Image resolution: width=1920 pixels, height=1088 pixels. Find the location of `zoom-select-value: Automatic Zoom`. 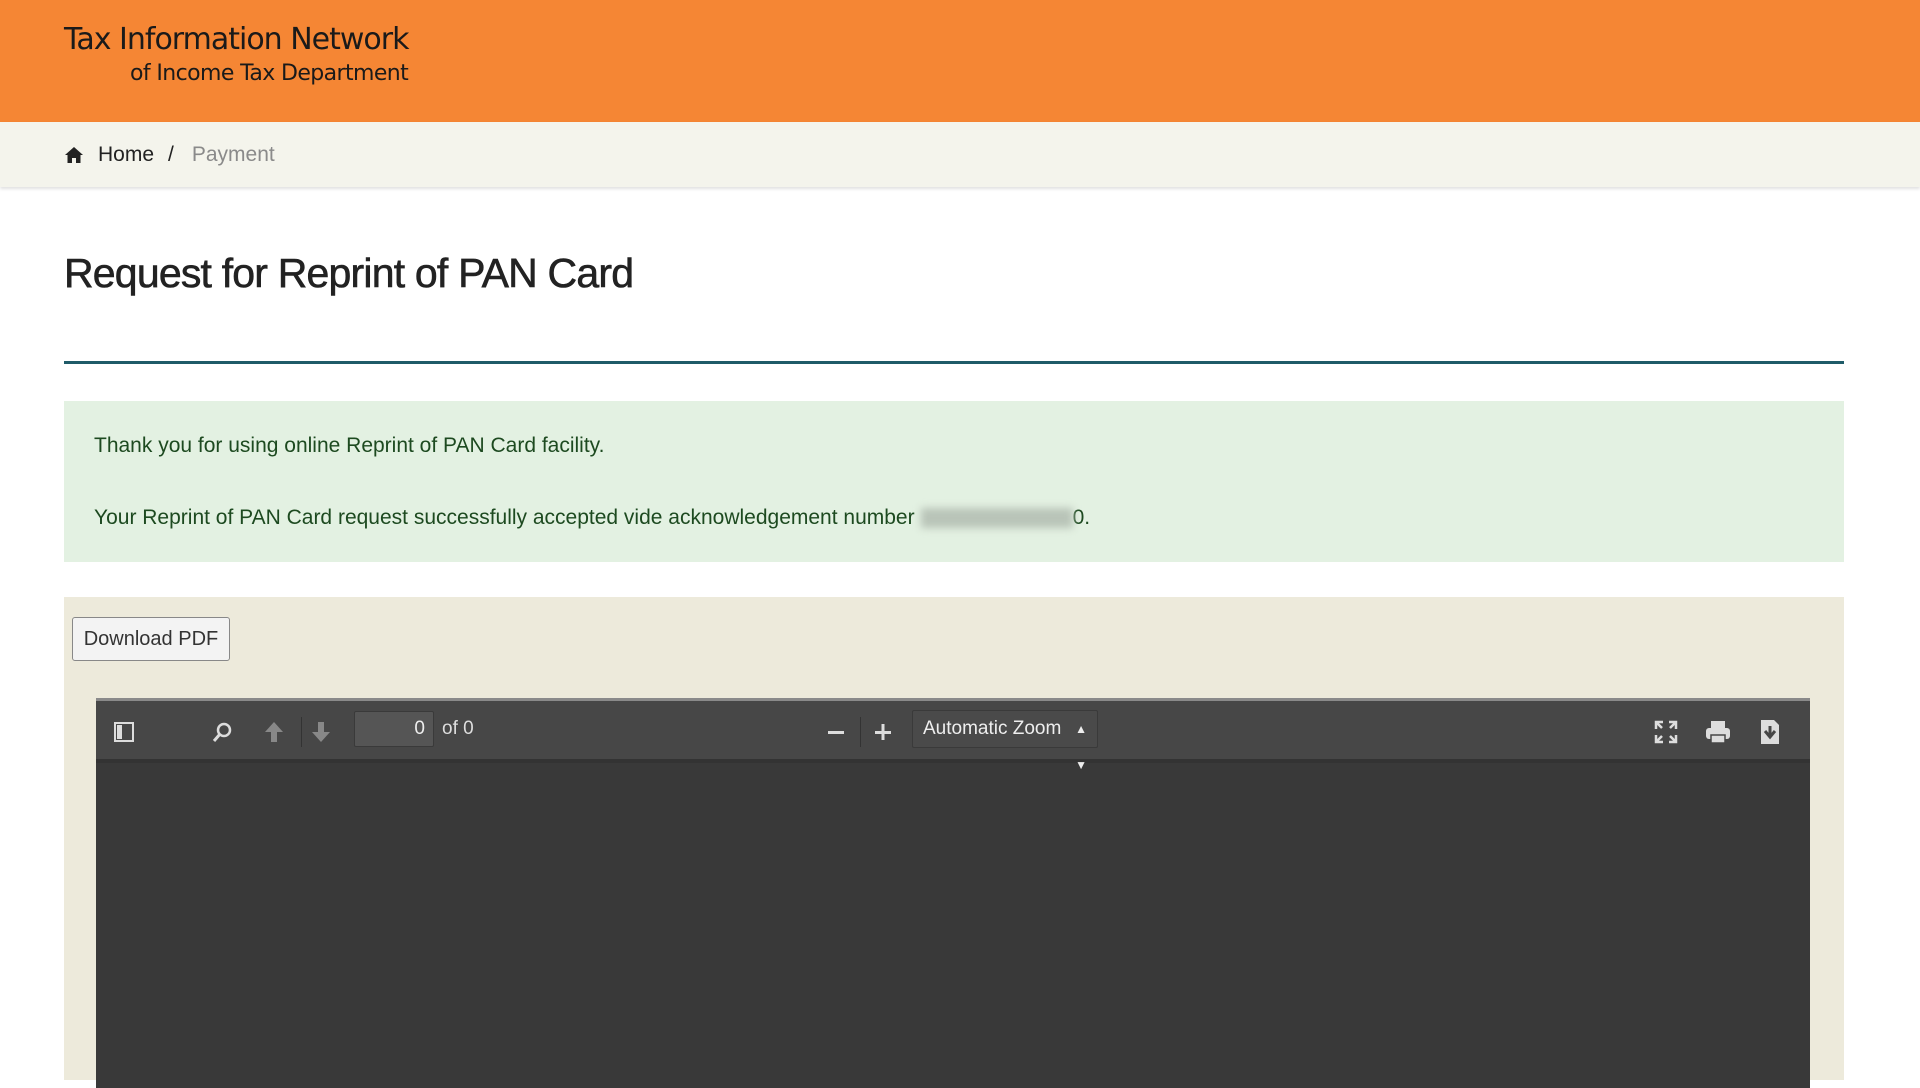

zoom-select-value: Automatic Zoom is located at coordinates (992, 728).